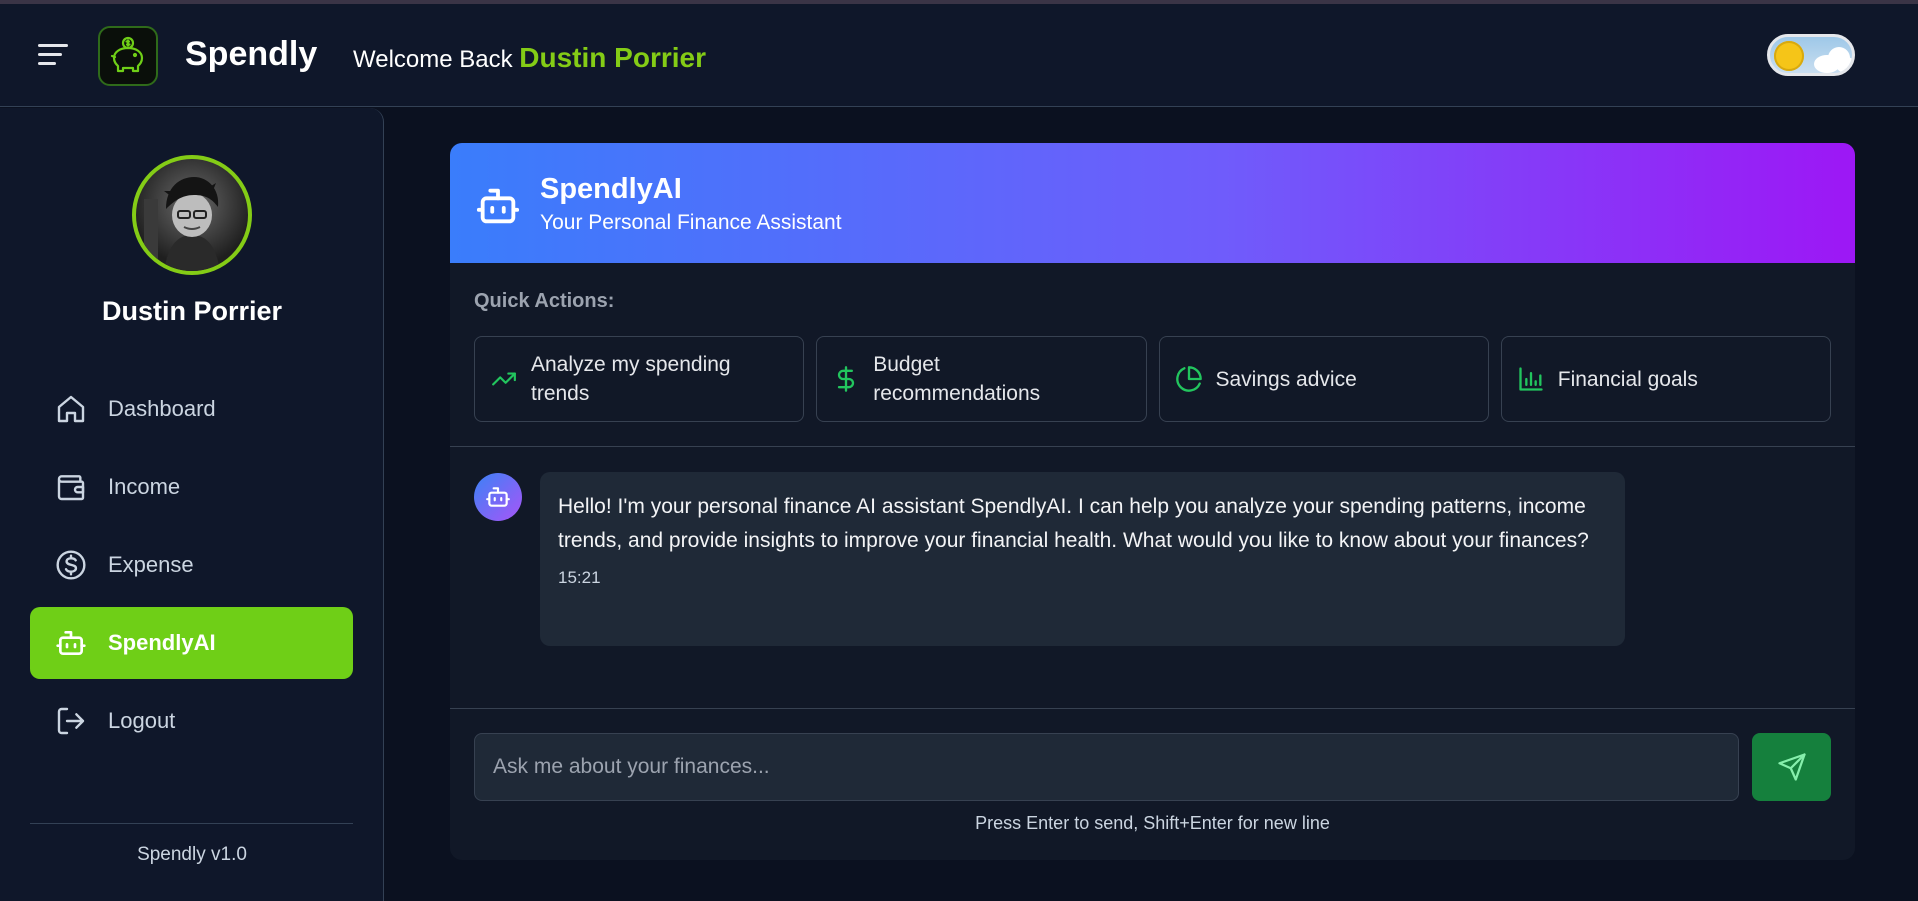  I want to click on quick-action-label: Budget recommendations, so click(957, 379).